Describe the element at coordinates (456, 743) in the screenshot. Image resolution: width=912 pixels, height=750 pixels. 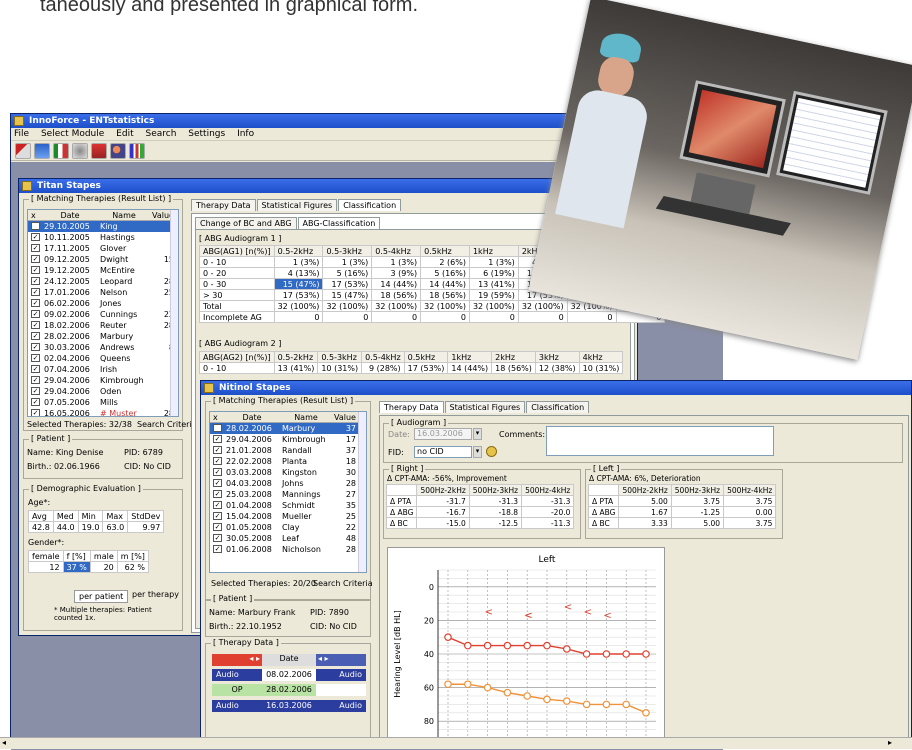
I see `horizontal-scrollbar: ◂ ▸` at that location.